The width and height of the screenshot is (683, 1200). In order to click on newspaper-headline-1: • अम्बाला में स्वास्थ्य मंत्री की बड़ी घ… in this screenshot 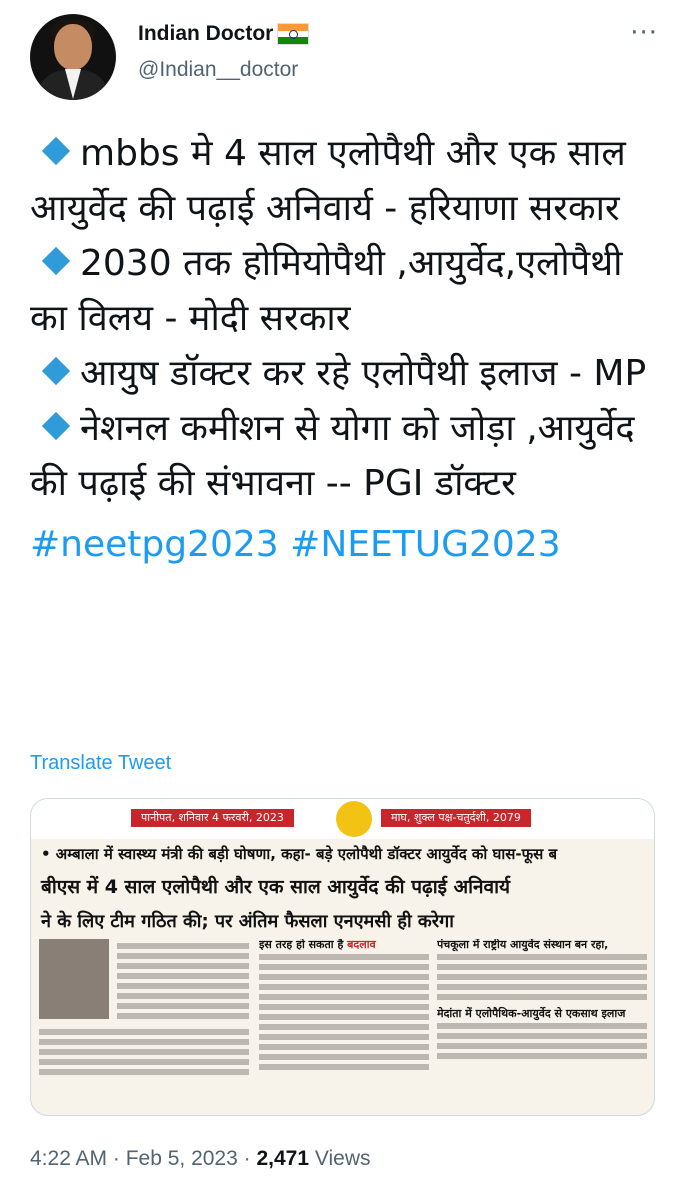, I will do `click(299, 854)`.